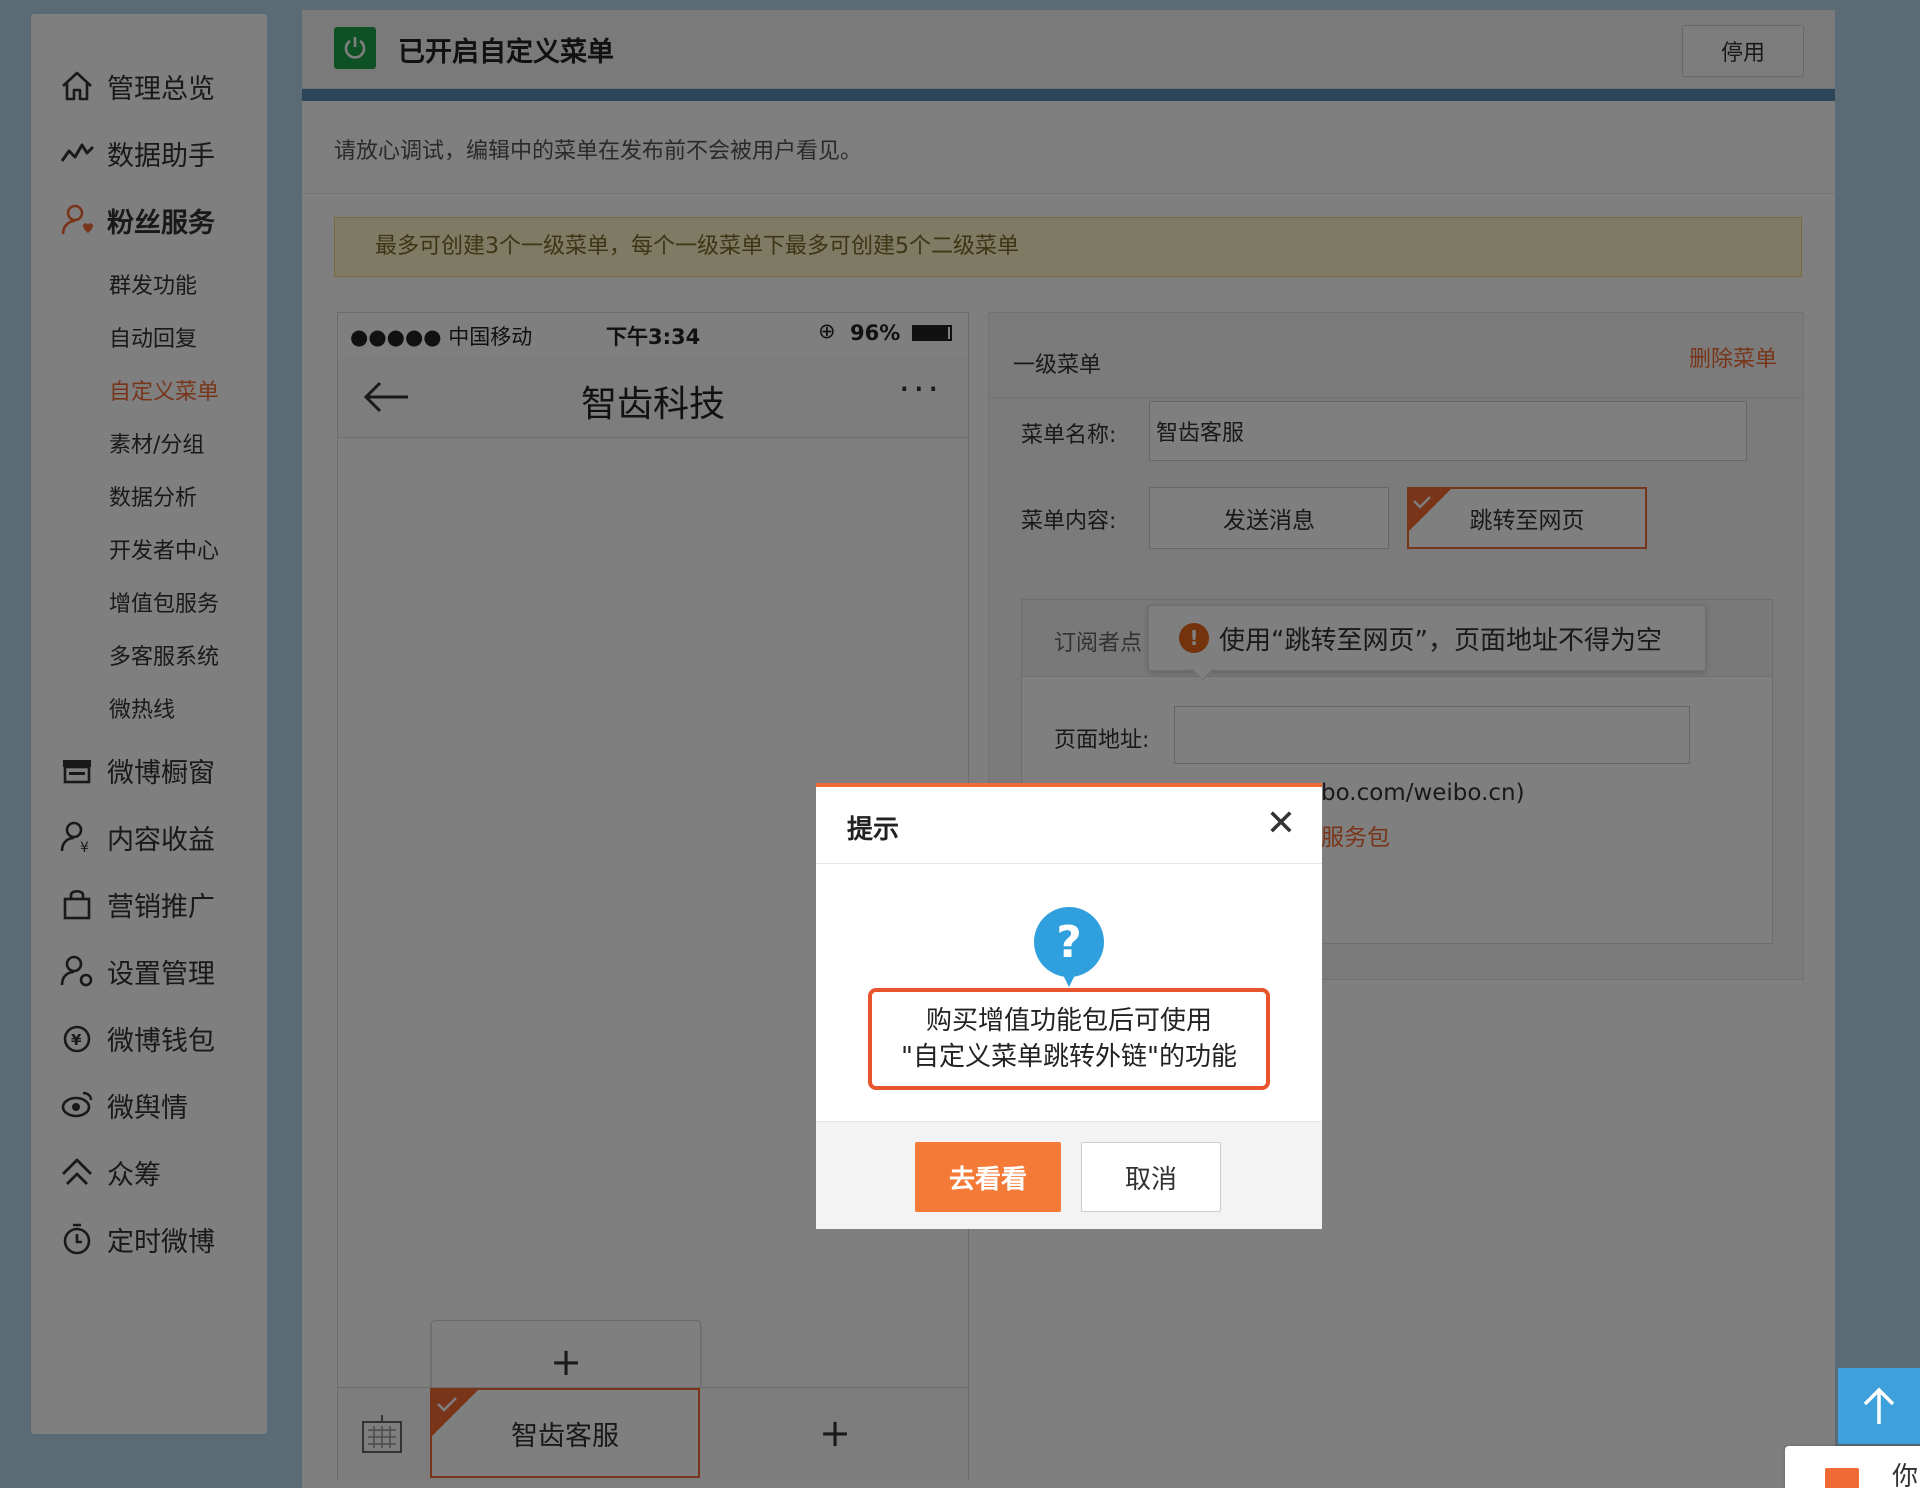 This screenshot has height=1488, width=1920. Describe the element at coordinates (988, 1177) in the screenshot. I see `go-see-button: 去看看` at that location.